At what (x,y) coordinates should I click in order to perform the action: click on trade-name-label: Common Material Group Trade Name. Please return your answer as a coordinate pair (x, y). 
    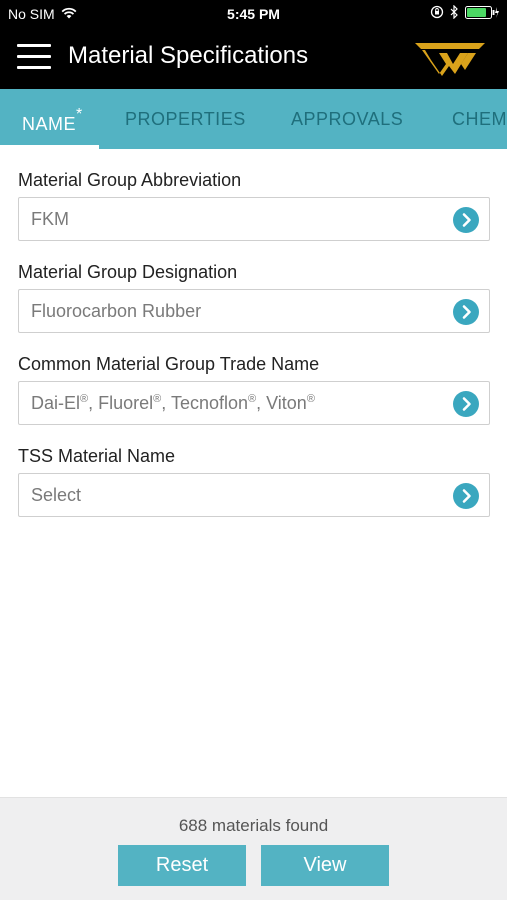
    Looking at the image, I should click on (169, 364).